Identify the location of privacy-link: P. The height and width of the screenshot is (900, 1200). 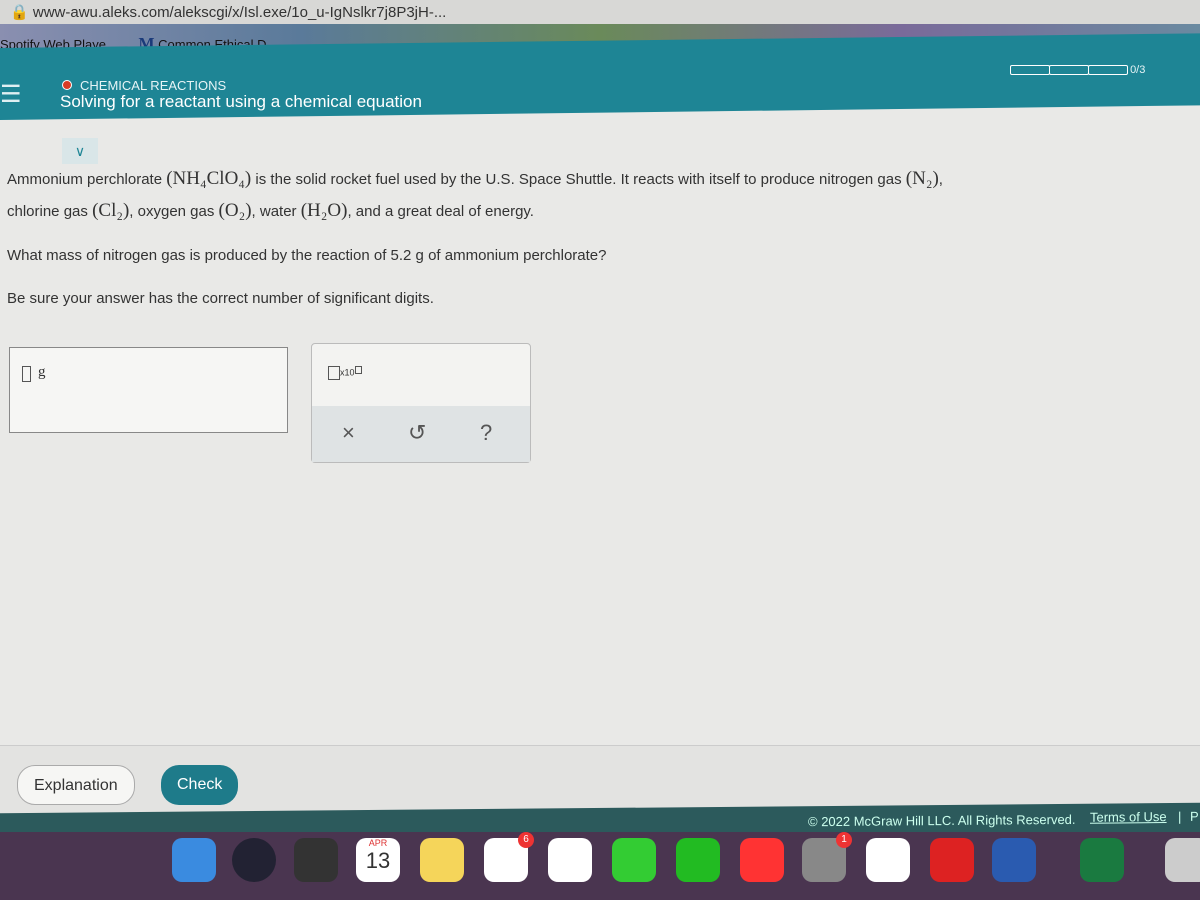
(1194, 816).